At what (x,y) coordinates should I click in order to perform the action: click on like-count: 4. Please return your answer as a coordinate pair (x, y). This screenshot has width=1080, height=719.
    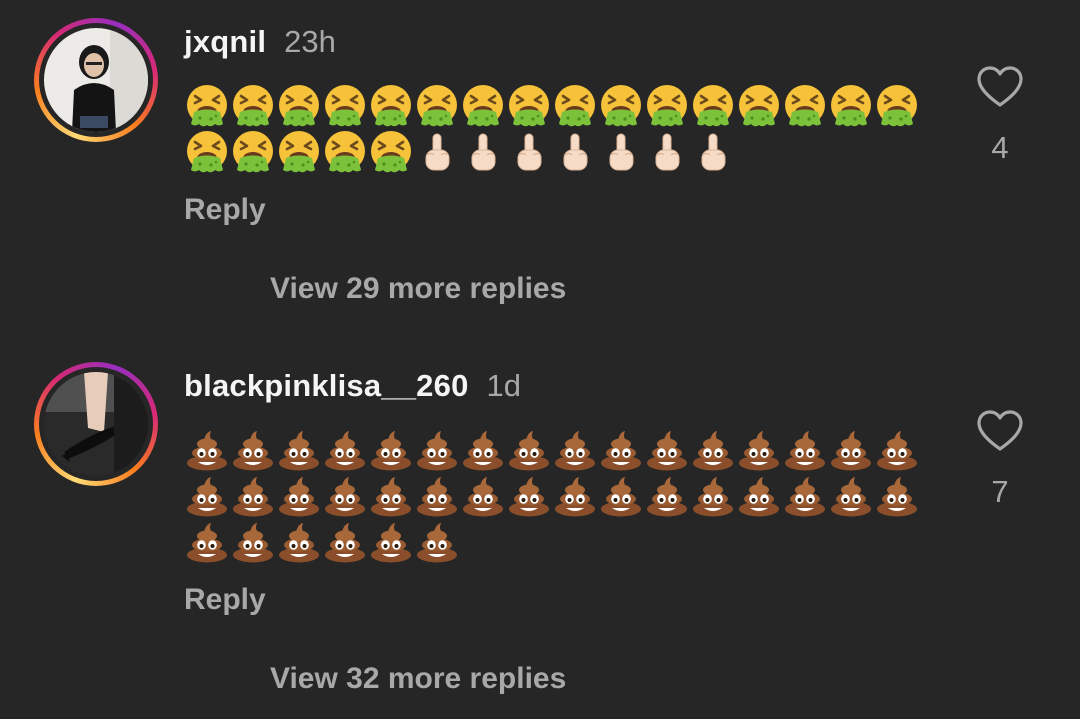
    Looking at the image, I should click on (1000, 147).